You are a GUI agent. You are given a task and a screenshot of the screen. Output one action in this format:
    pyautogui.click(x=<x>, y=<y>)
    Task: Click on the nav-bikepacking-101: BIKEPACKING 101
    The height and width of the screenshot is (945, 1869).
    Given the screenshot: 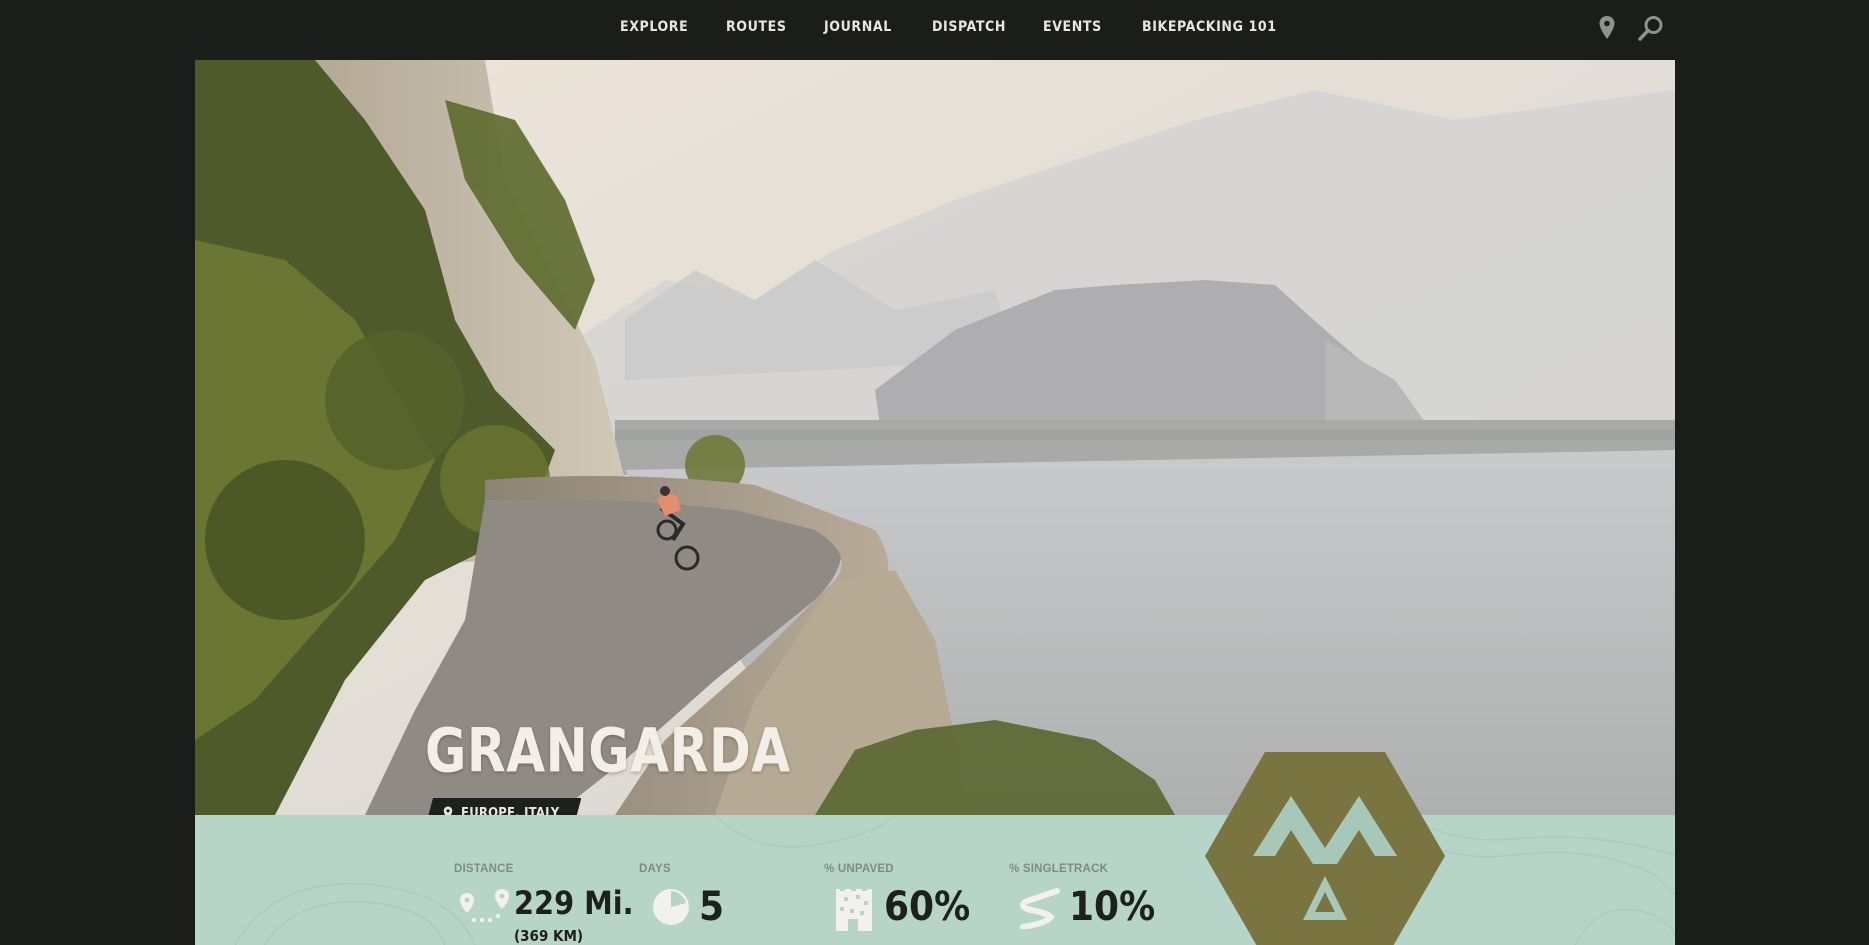 What is the action you would take?
    pyautogui.click(x=1209, y=27)
    